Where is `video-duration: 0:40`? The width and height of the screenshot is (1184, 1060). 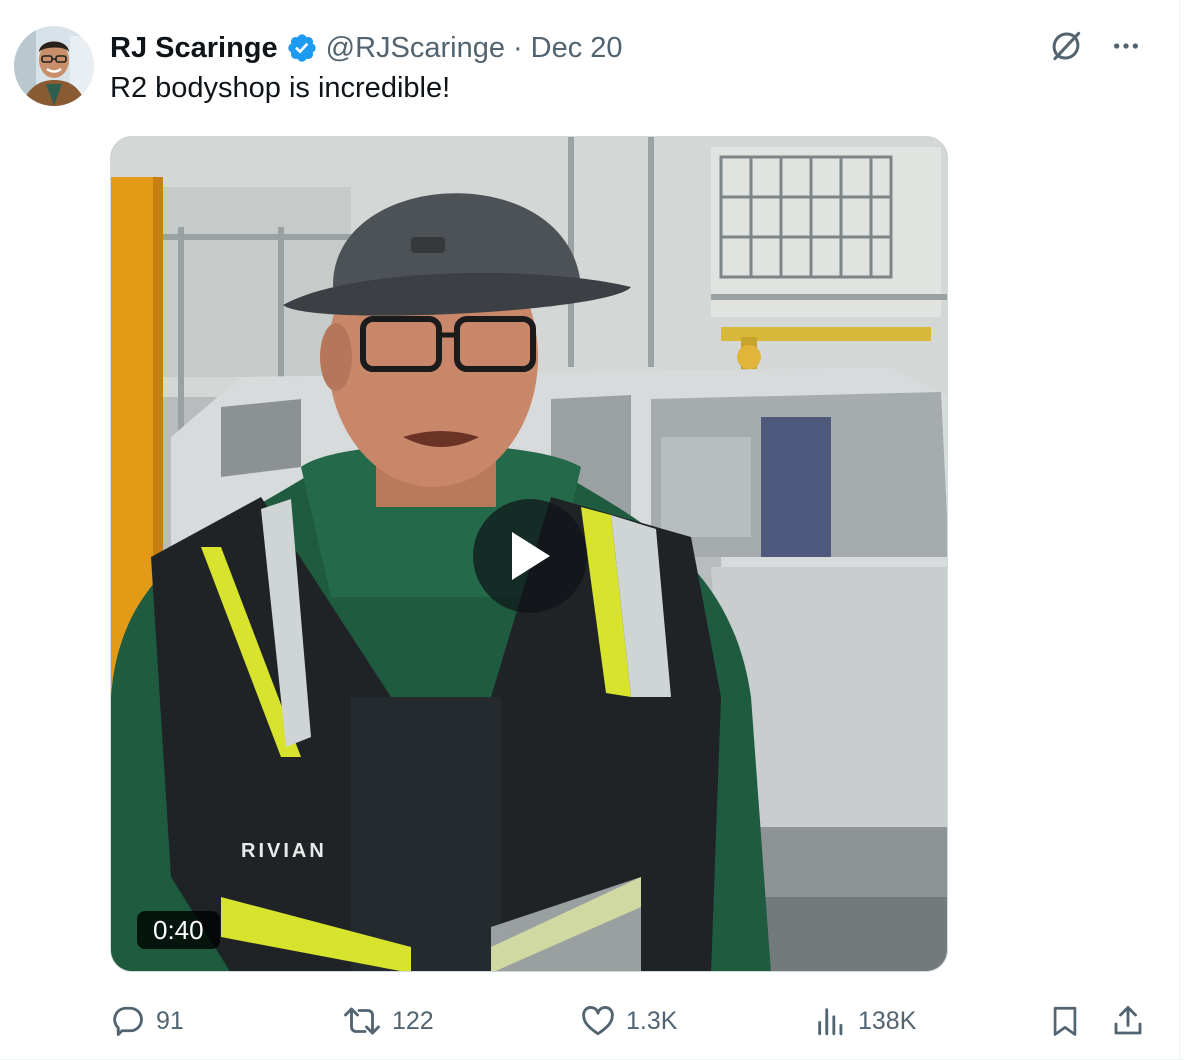 video-duration: 0:40 is located at coordinates (178, 930).